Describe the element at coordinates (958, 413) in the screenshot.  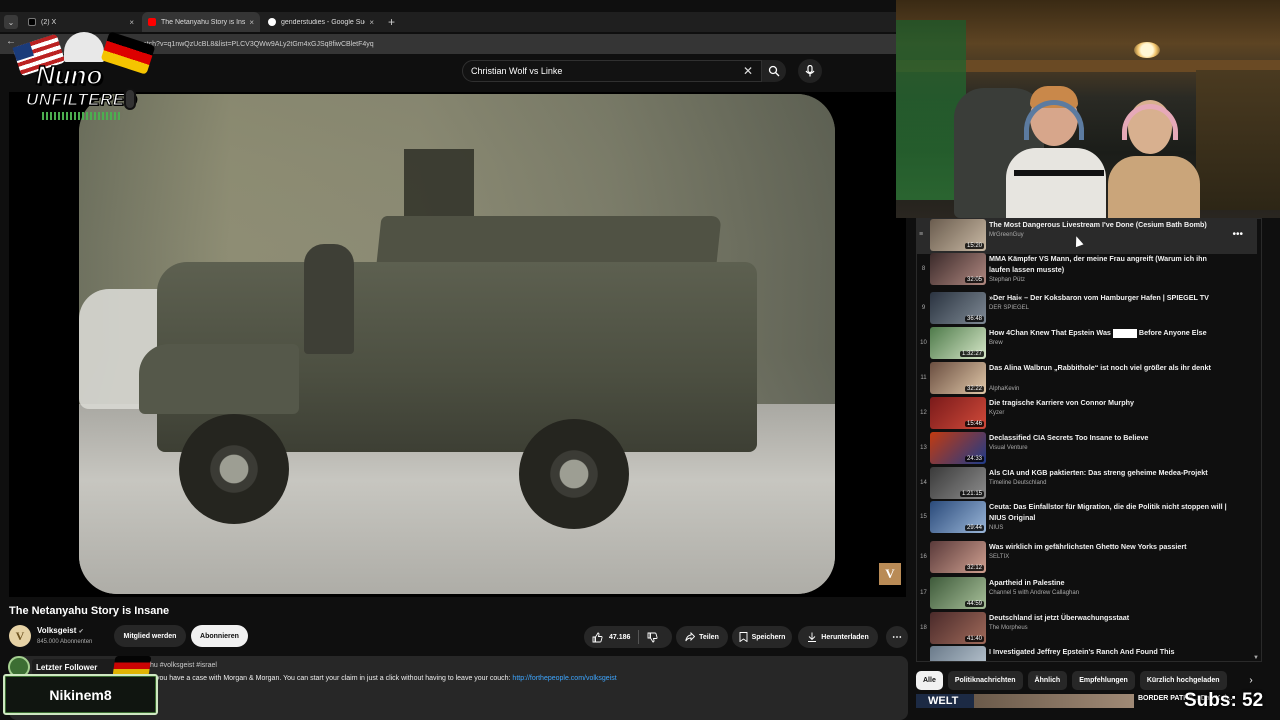
I see `playlist-thumbnail: 15:46` at that location.